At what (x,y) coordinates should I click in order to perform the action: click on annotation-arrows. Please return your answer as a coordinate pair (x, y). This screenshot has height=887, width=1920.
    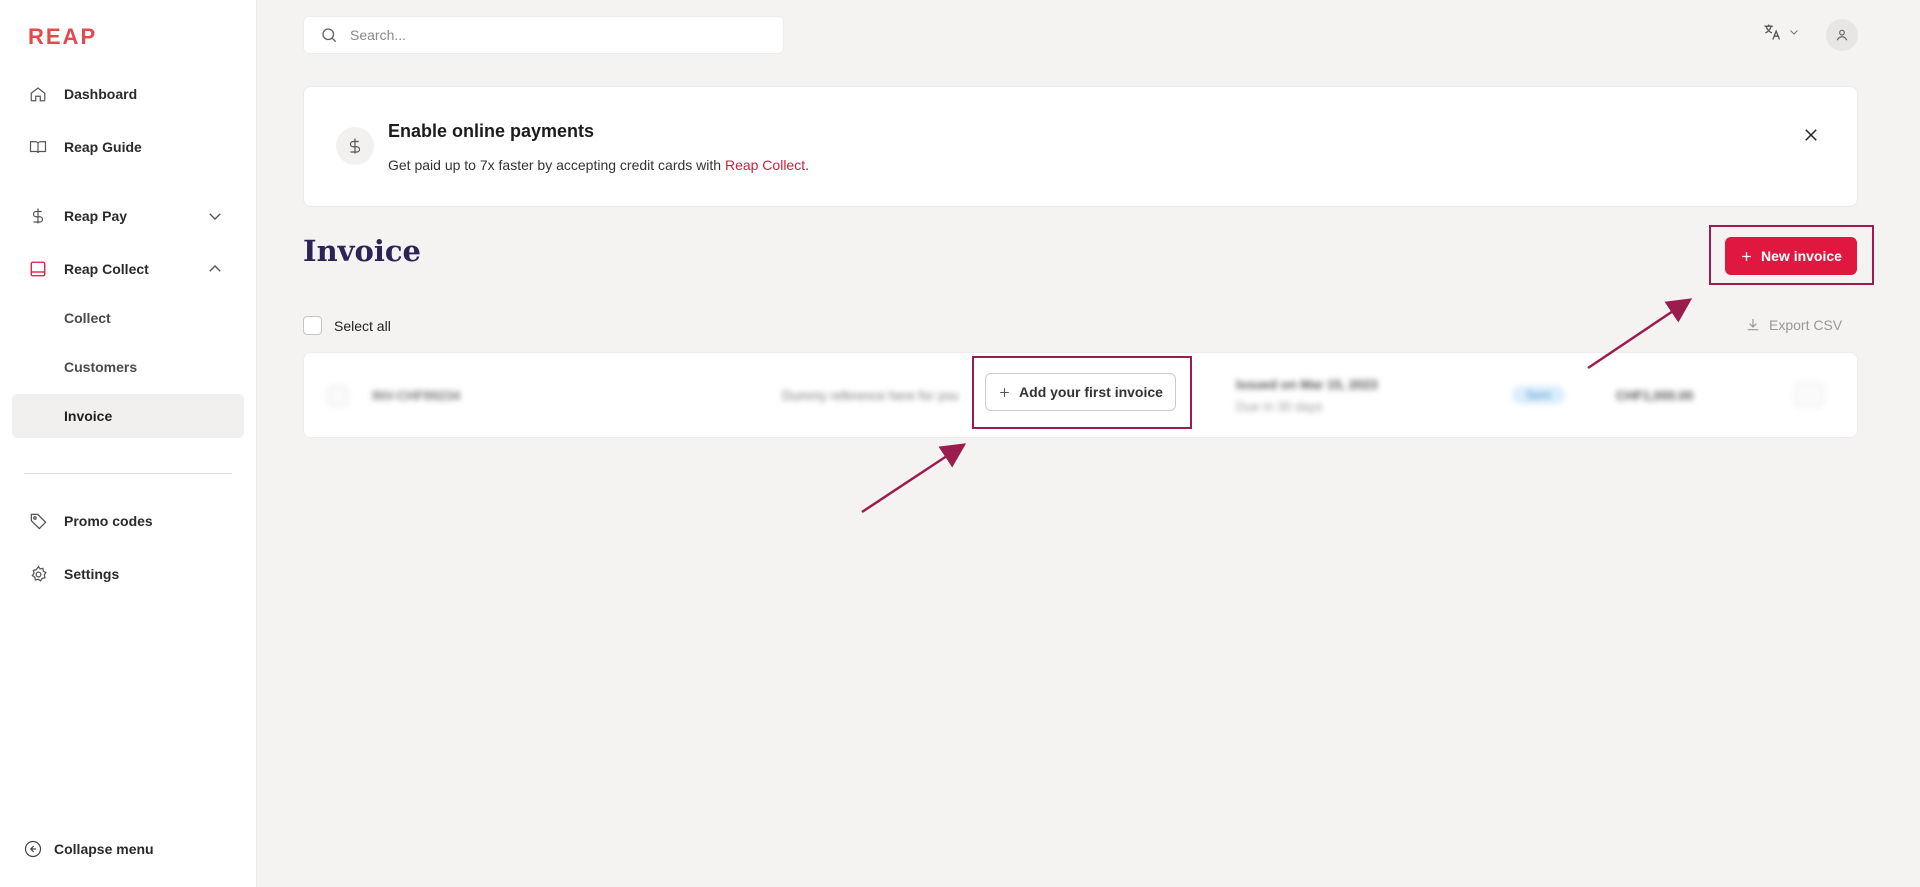
    Looking at the image, I should click on (1277, 406).